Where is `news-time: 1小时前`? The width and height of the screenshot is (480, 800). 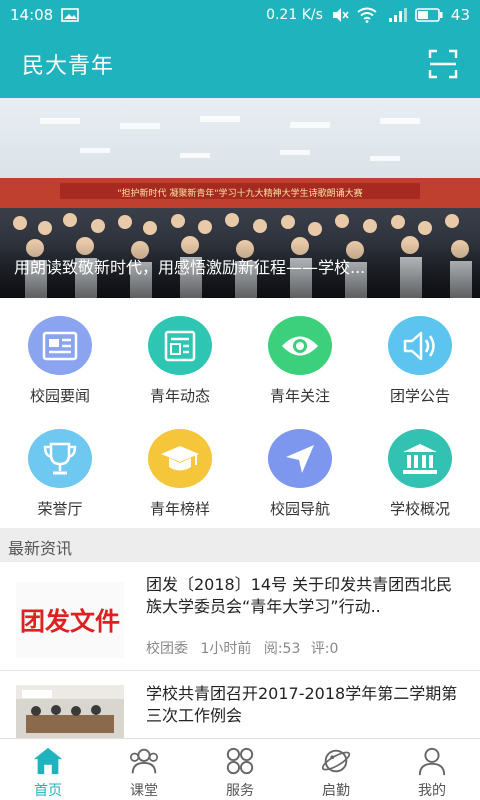 news-time: 1小时前 is located at coordinates (226, 649).